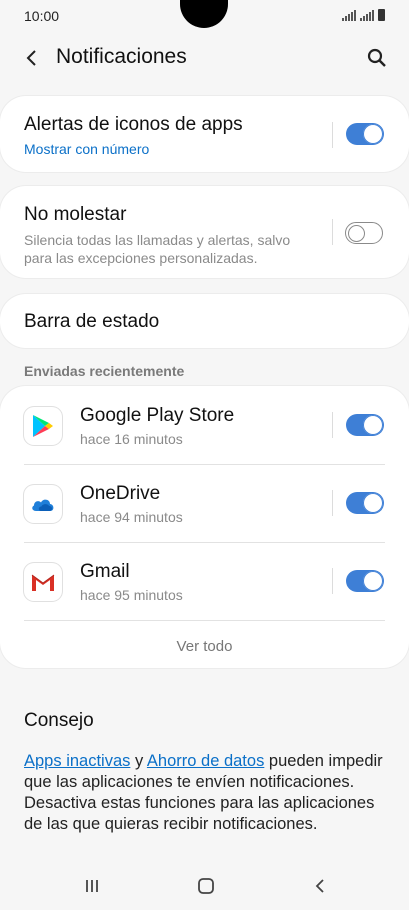 This screenshot has width=409, height=910. I want to click on page-title: Notificaciones, so click(121, 56).